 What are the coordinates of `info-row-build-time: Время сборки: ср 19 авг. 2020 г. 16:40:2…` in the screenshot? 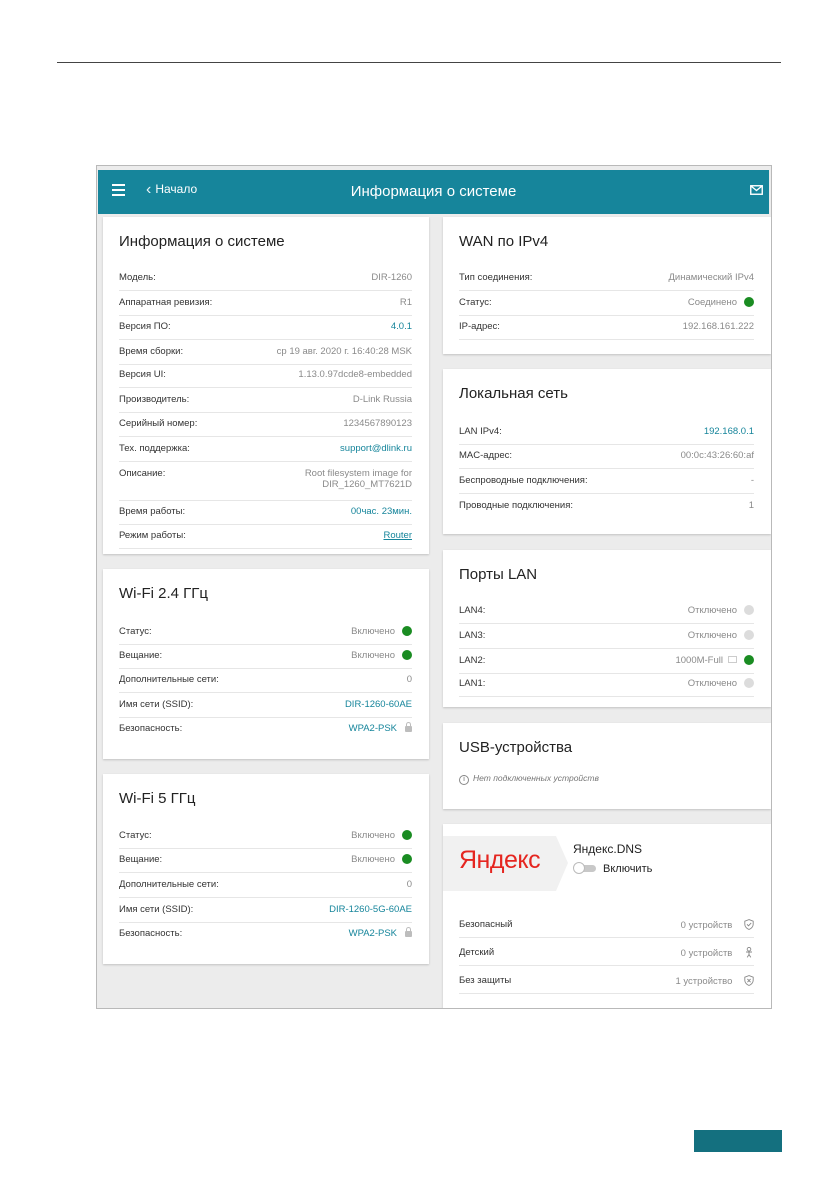 It's located at (265, 352).